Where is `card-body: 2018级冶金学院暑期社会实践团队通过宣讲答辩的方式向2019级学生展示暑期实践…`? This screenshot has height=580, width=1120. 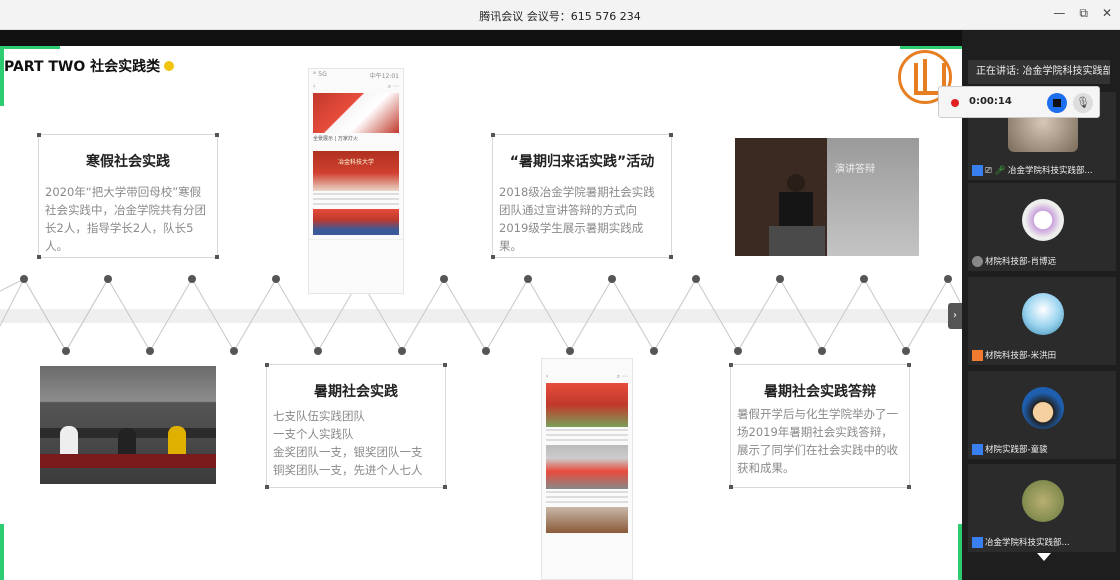 card-body: 2018级冶金学院暑期社会实践团队通过宣讲答辩的方式向2019级学生展示暑期实践… is located at coordinates (577, 219).